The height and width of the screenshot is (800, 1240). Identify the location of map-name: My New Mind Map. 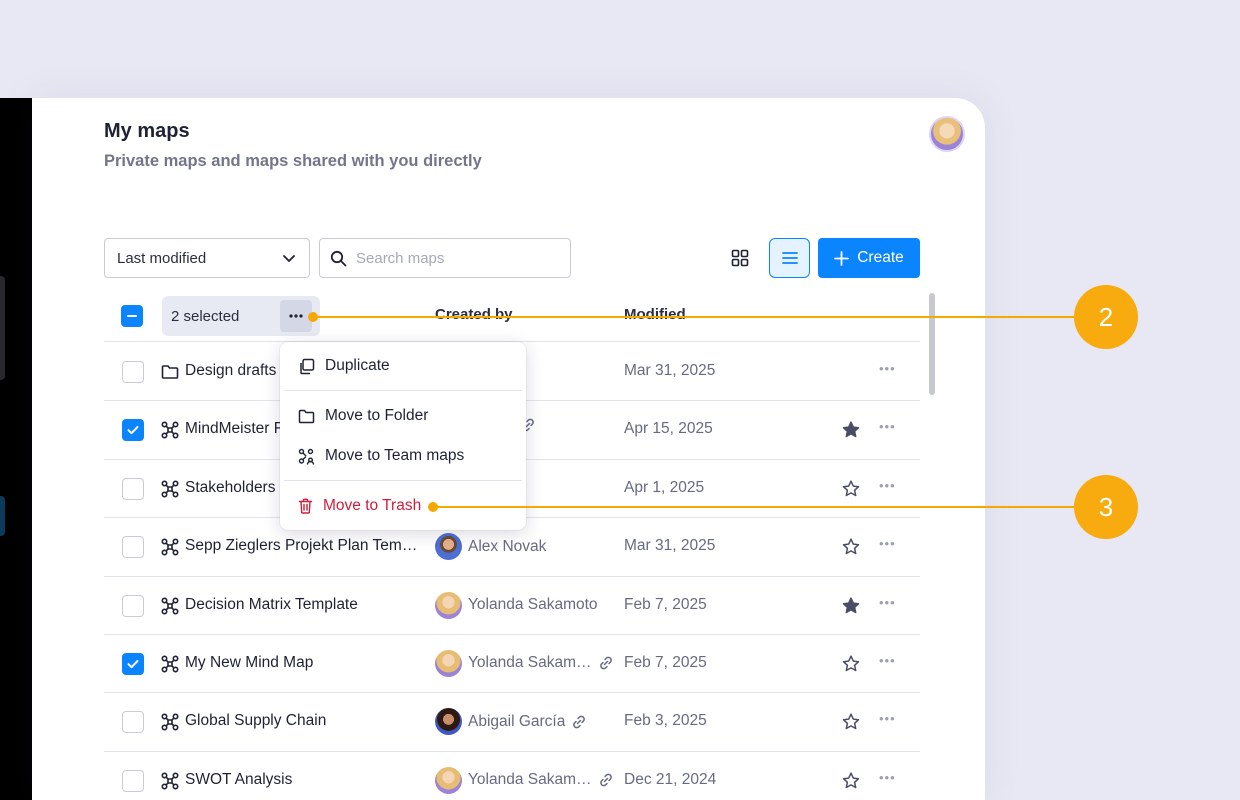
(249, 663).